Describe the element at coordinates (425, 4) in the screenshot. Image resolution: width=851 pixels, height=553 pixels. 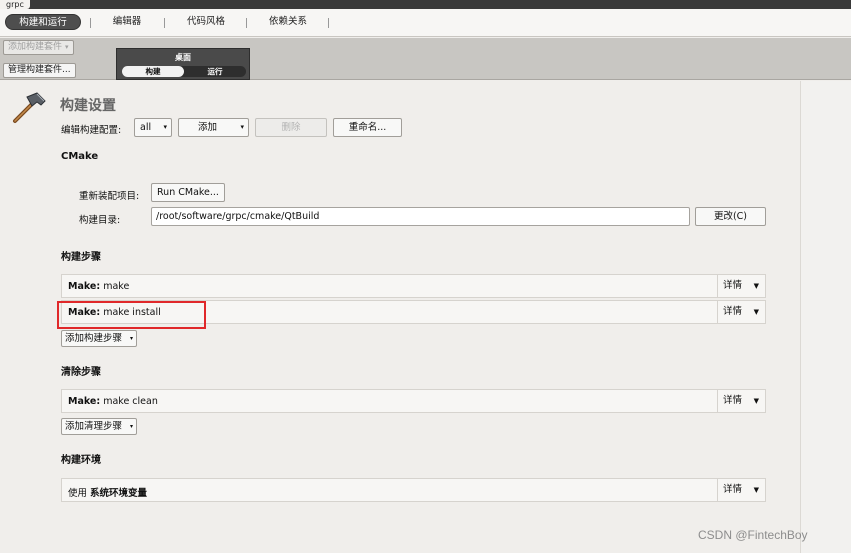
I see `title-bar: grpc` at that location.